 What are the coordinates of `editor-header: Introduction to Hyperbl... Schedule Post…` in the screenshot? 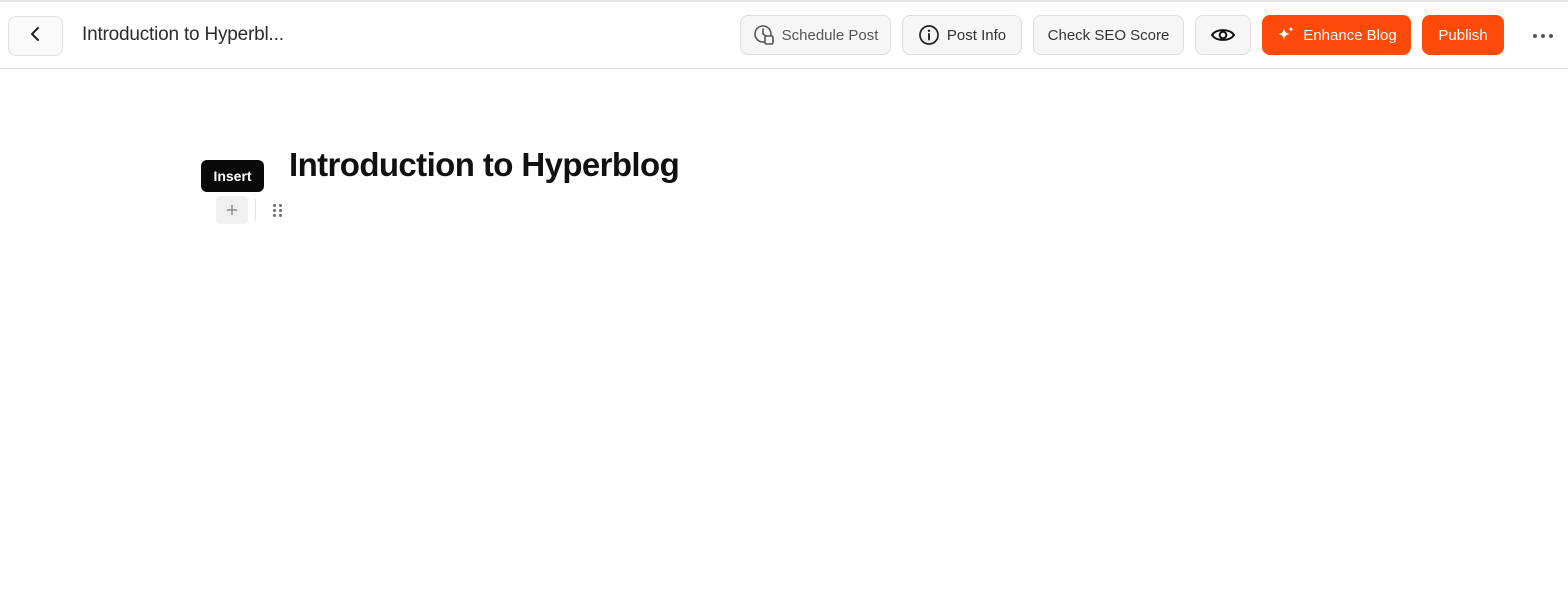 It's located at (784, 35).